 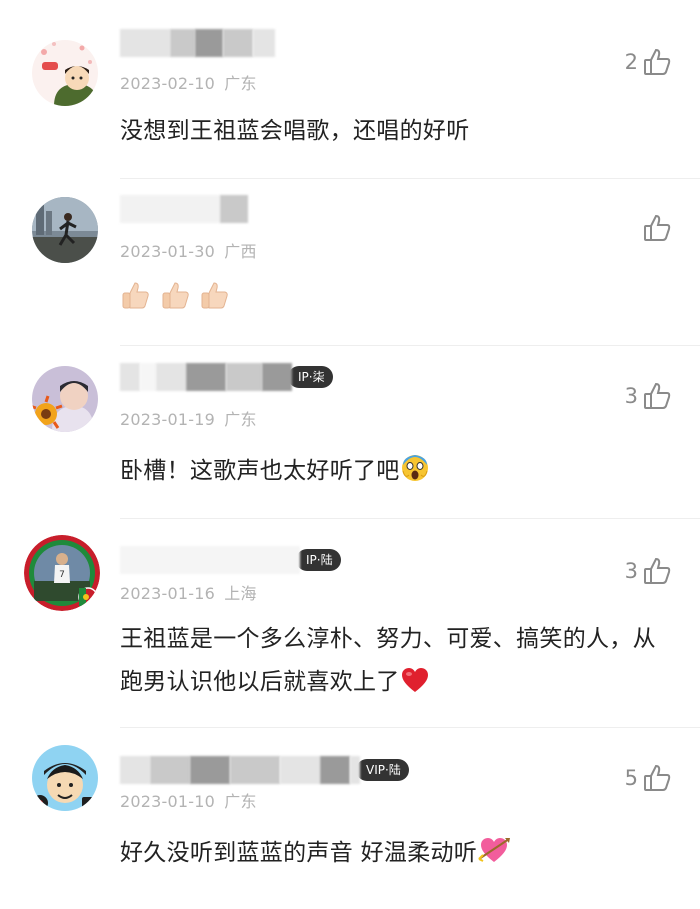 What do you see at coordinates (295, 131) in the screenshot?
I see `comment-text: 没想到王祖蓝会唱歌，还唱的好听` at bounding box center [295, 131].